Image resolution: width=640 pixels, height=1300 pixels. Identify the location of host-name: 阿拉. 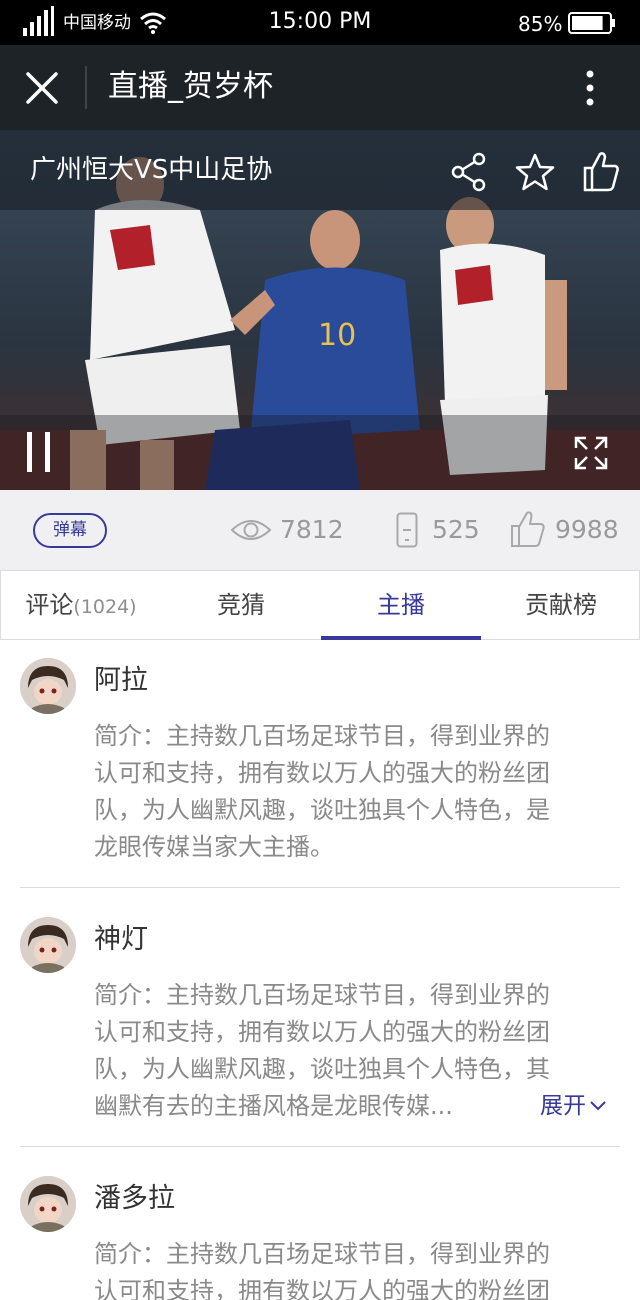
(121, 680).